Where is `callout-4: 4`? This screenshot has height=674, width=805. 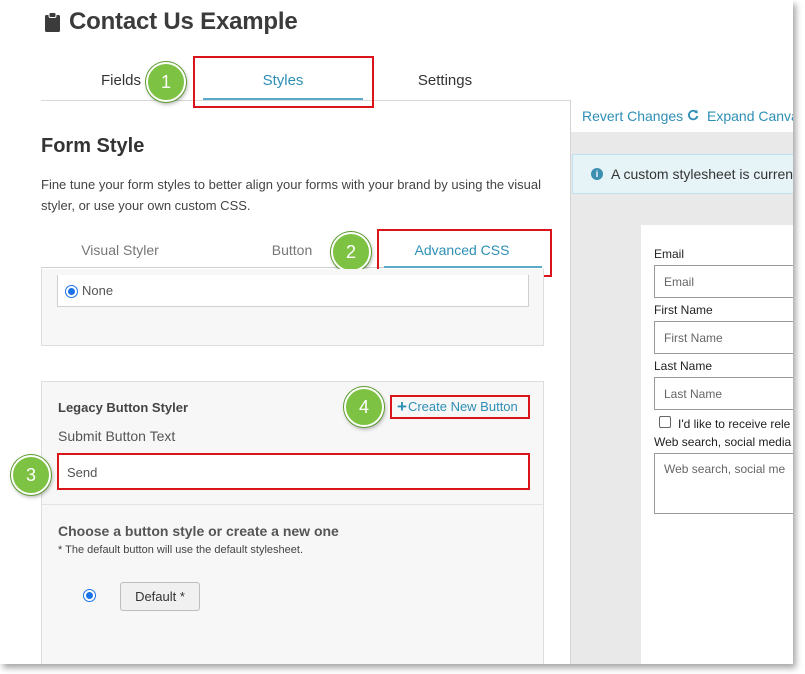
callout-4: 4 is located at coordinates (364, 407).